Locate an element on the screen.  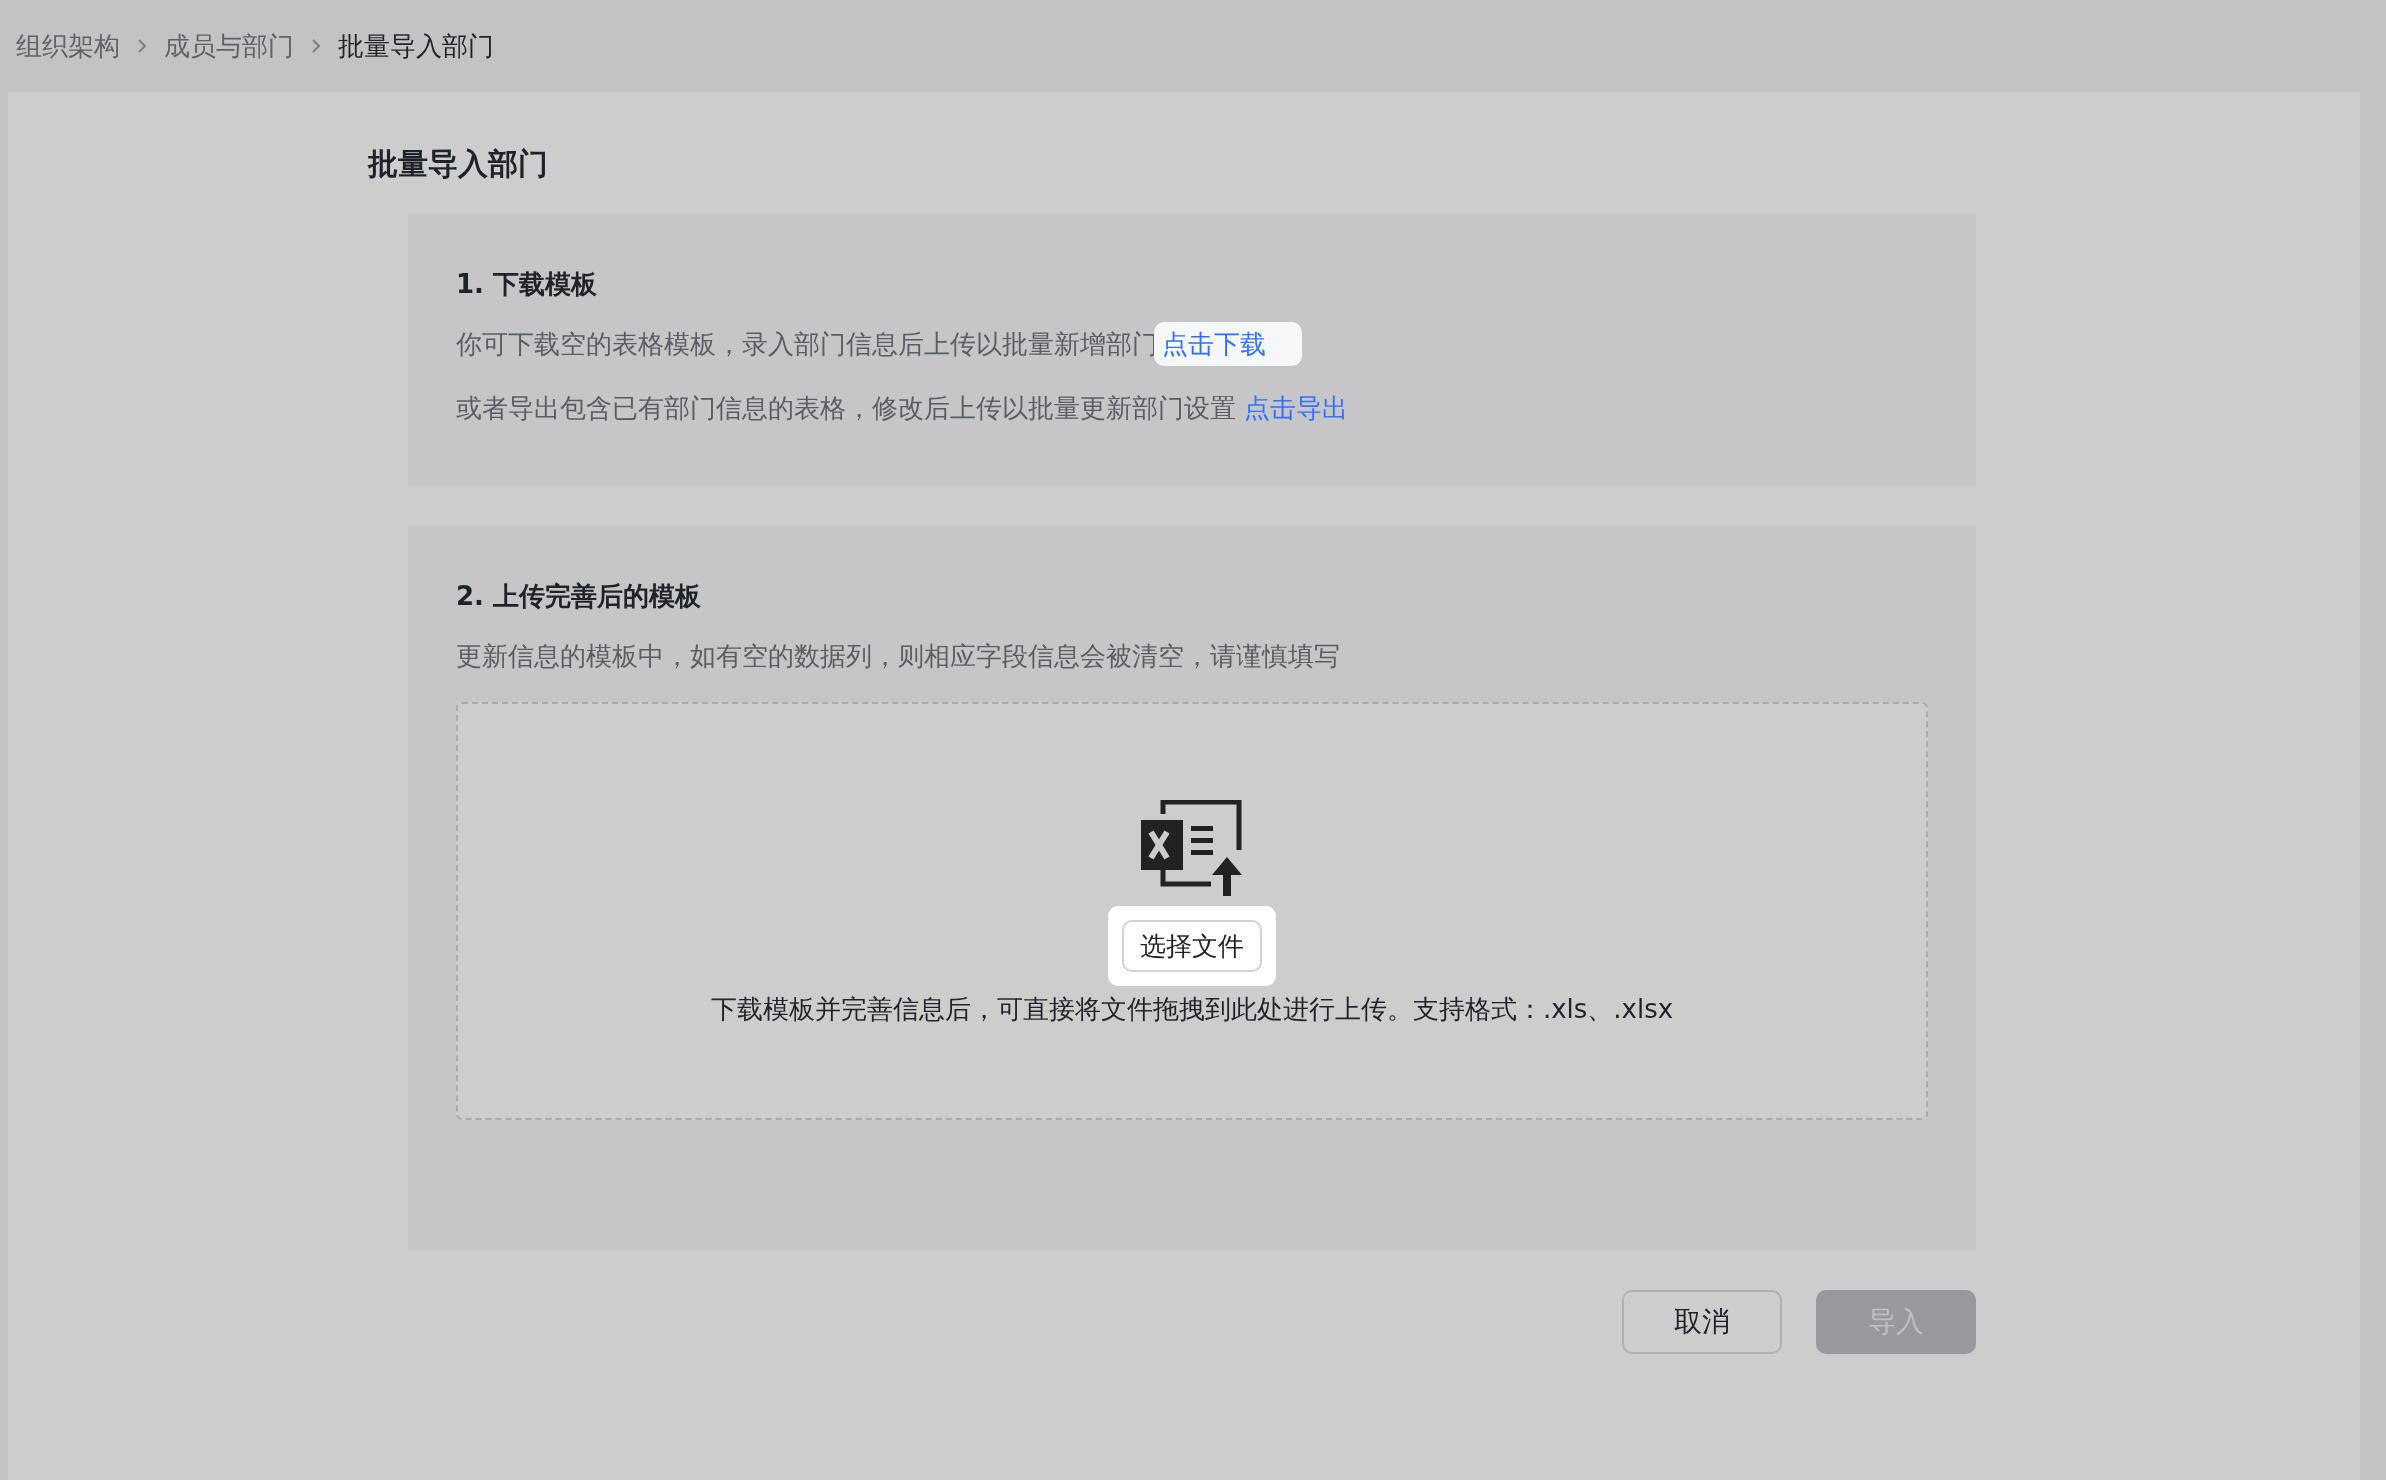
instruction-text: 或者导出包含已有部门信息的表格，修改后上传以批量更新部门设置 is located at coordinates (846, 408).